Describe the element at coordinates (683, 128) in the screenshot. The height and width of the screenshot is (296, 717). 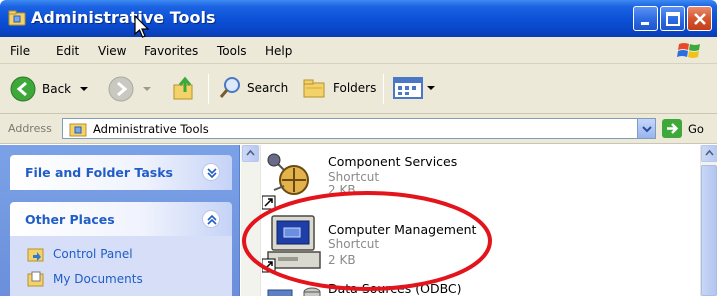
I see `go-button: Go` at that location.